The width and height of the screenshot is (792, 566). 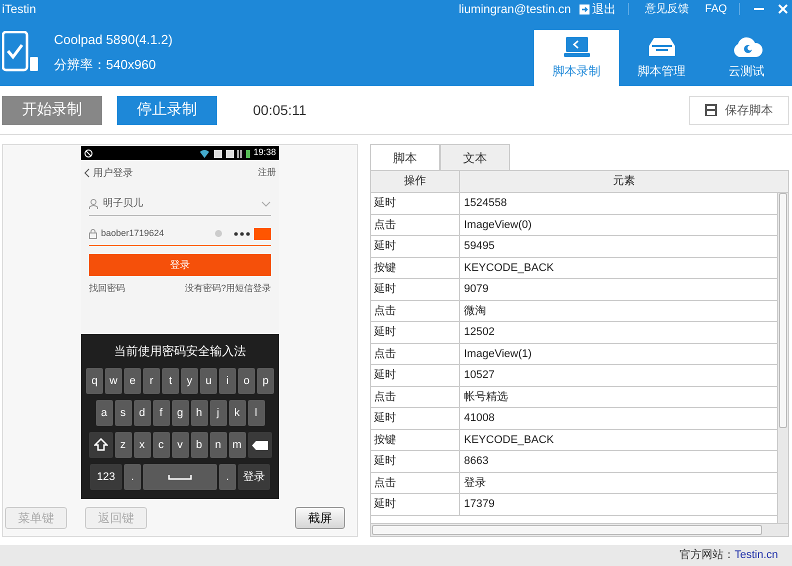 What do you see at coordinates (123, 445) in the screenshot?
I see `keyboard-key: z` at bounding box center [123, 445].